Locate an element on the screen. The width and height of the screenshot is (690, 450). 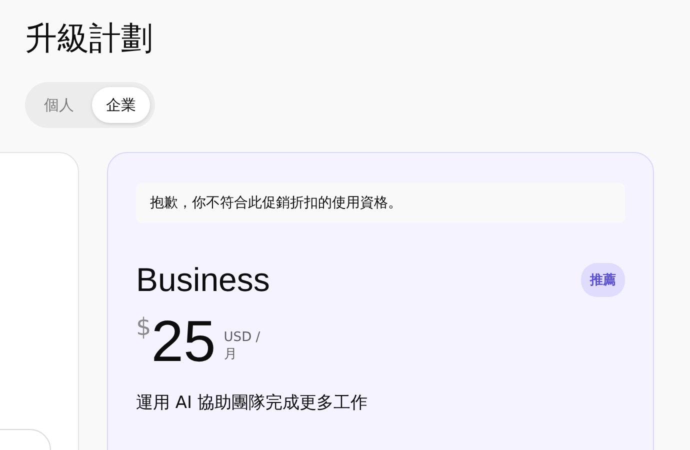
plan-name: Business is located at coordinates (203, 280).